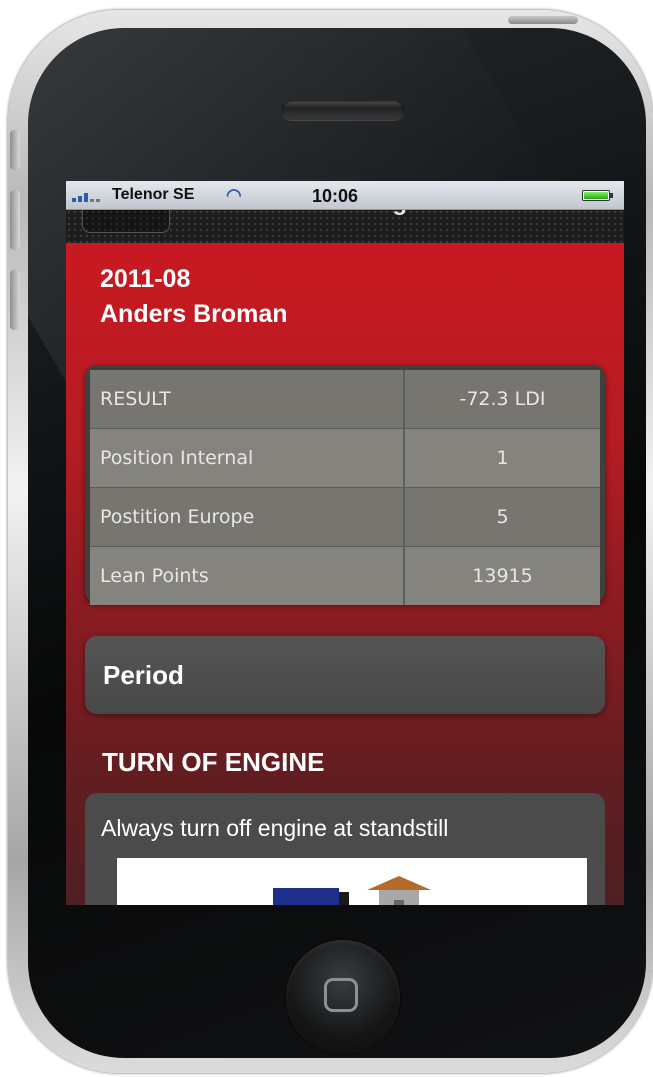  Describe the element at coordinates (502, 458) in the screenshot. I see `stat-value: 1` at that location.